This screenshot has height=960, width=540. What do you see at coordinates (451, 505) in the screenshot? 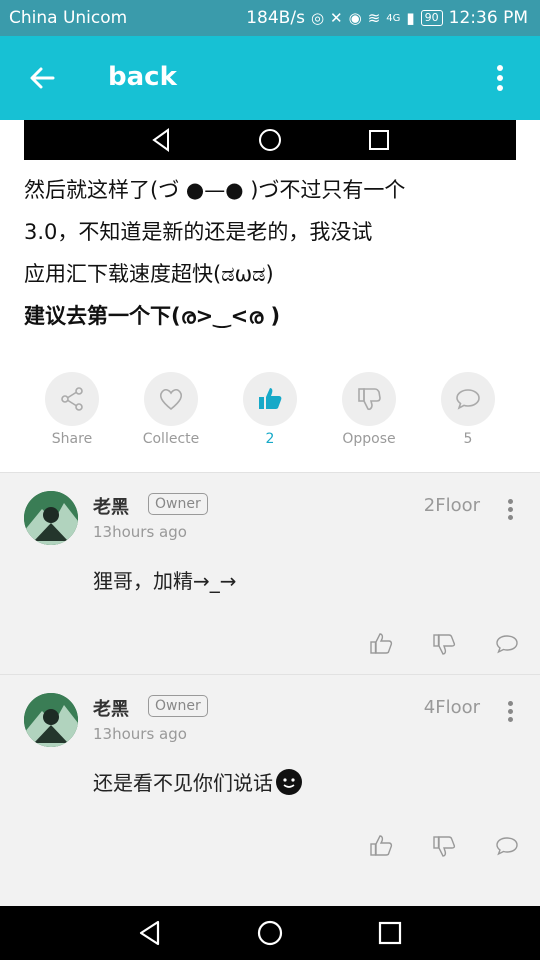
I see `floor-number: 2Floor` at bounding box center [451, 505].